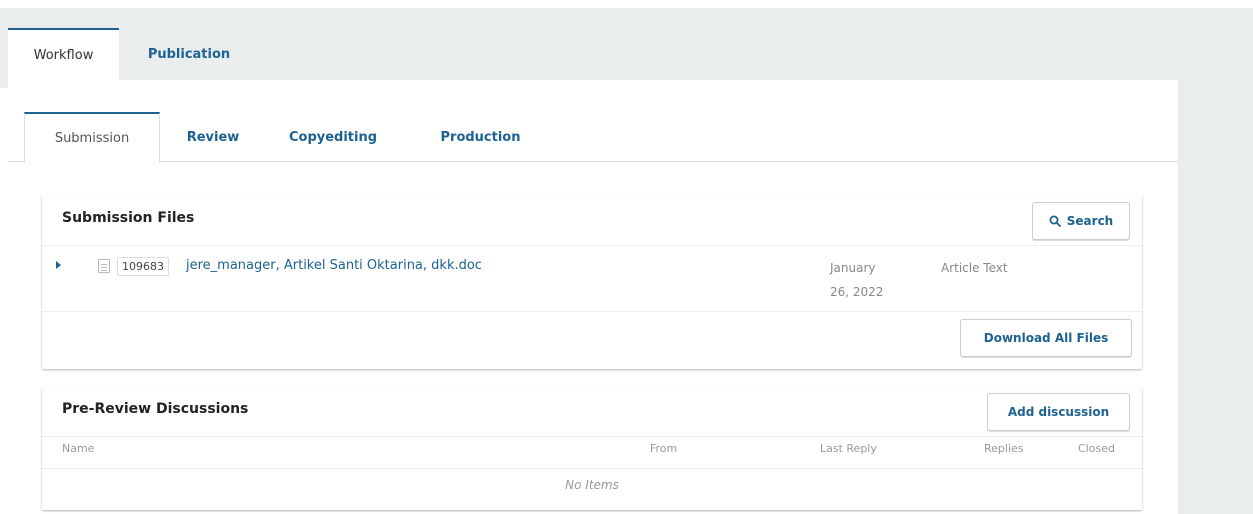  What do you see at coordinates (1090, 221) in the screenshot?
I see `search-button-label: Search` at bounding box center [1090, 221].